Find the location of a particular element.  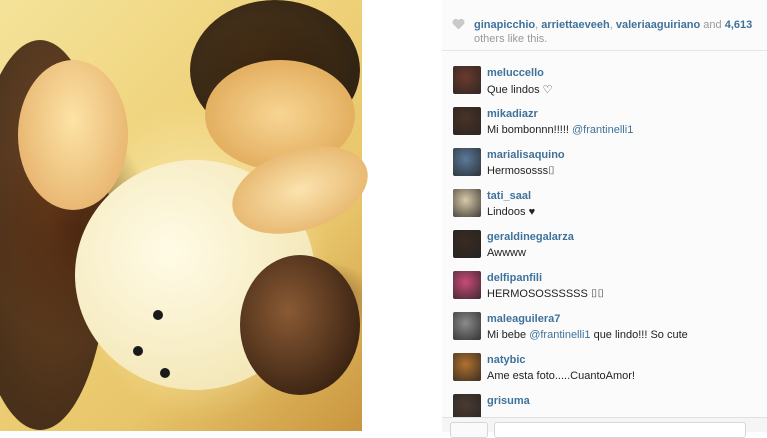

comment-text-body: Awwww is located at coordinates (506, 253).